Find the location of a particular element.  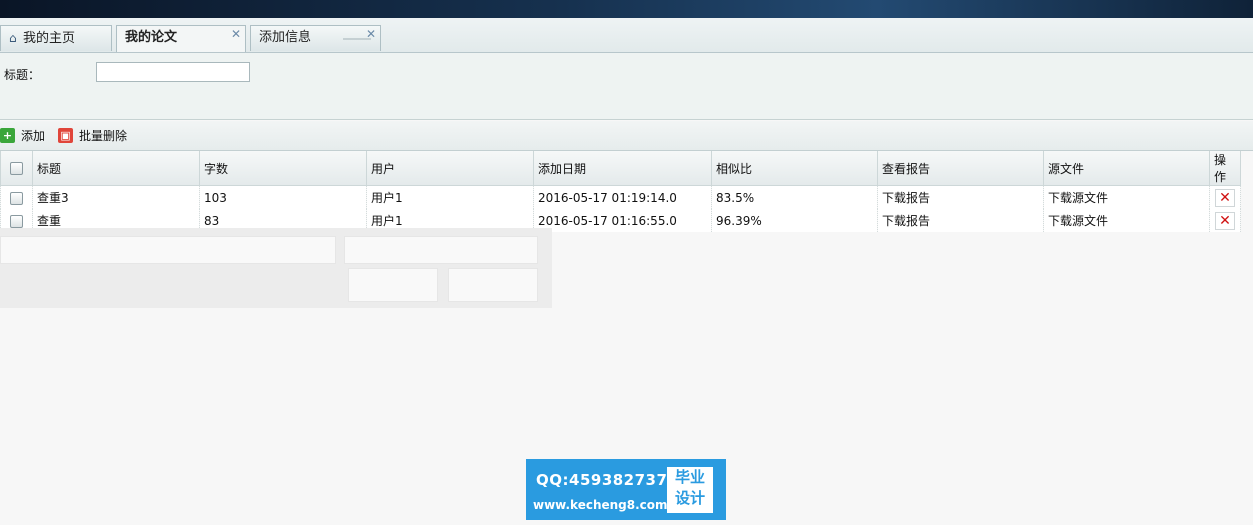

select-all-checkbox is located at coordinates (16, 168).